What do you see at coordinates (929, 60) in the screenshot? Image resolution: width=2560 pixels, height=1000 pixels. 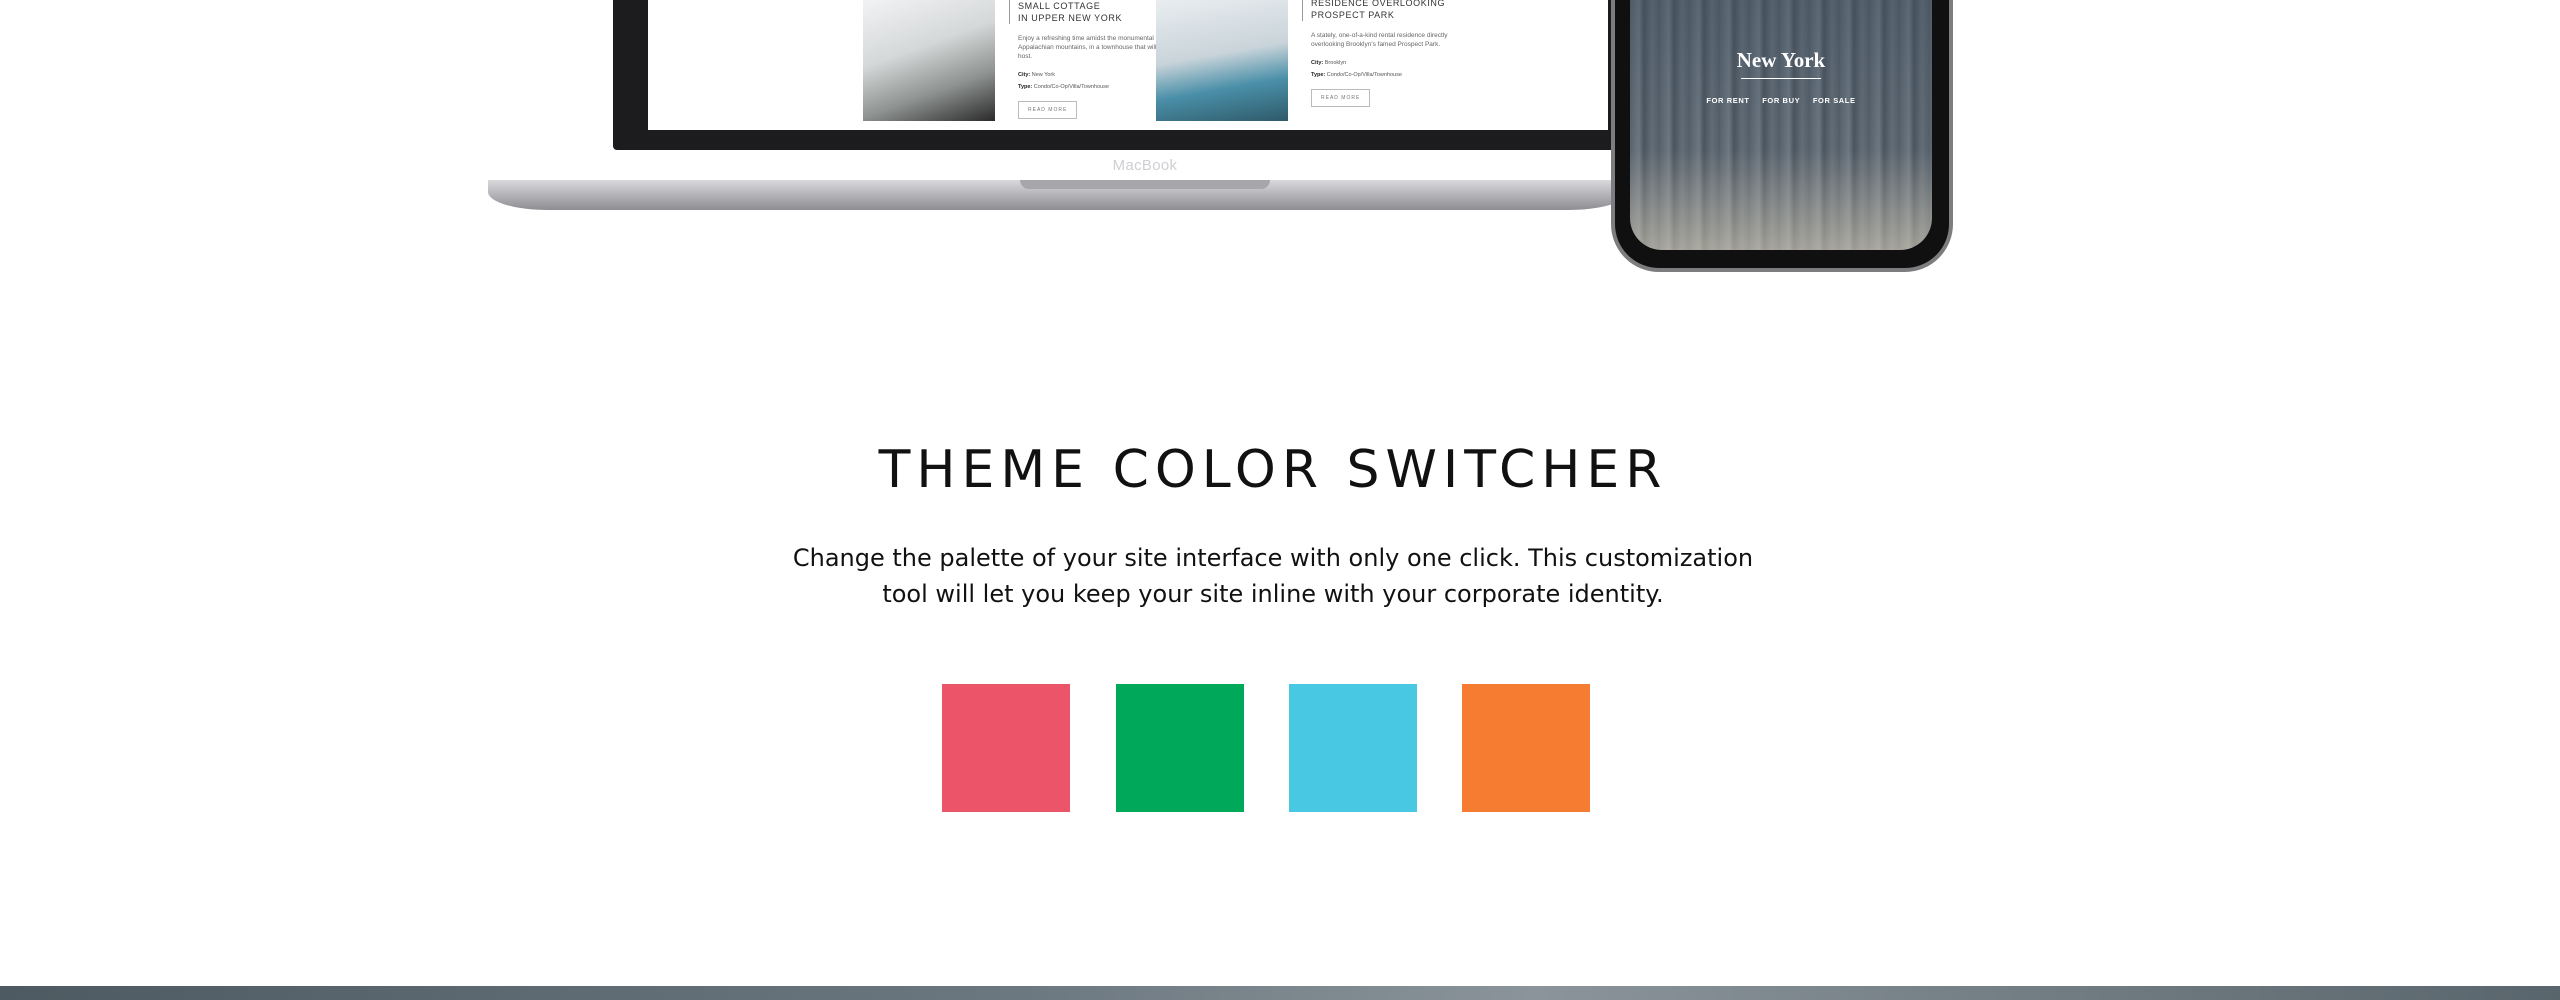 I see `property-photo-living-room` at bounding box center [929, 60].